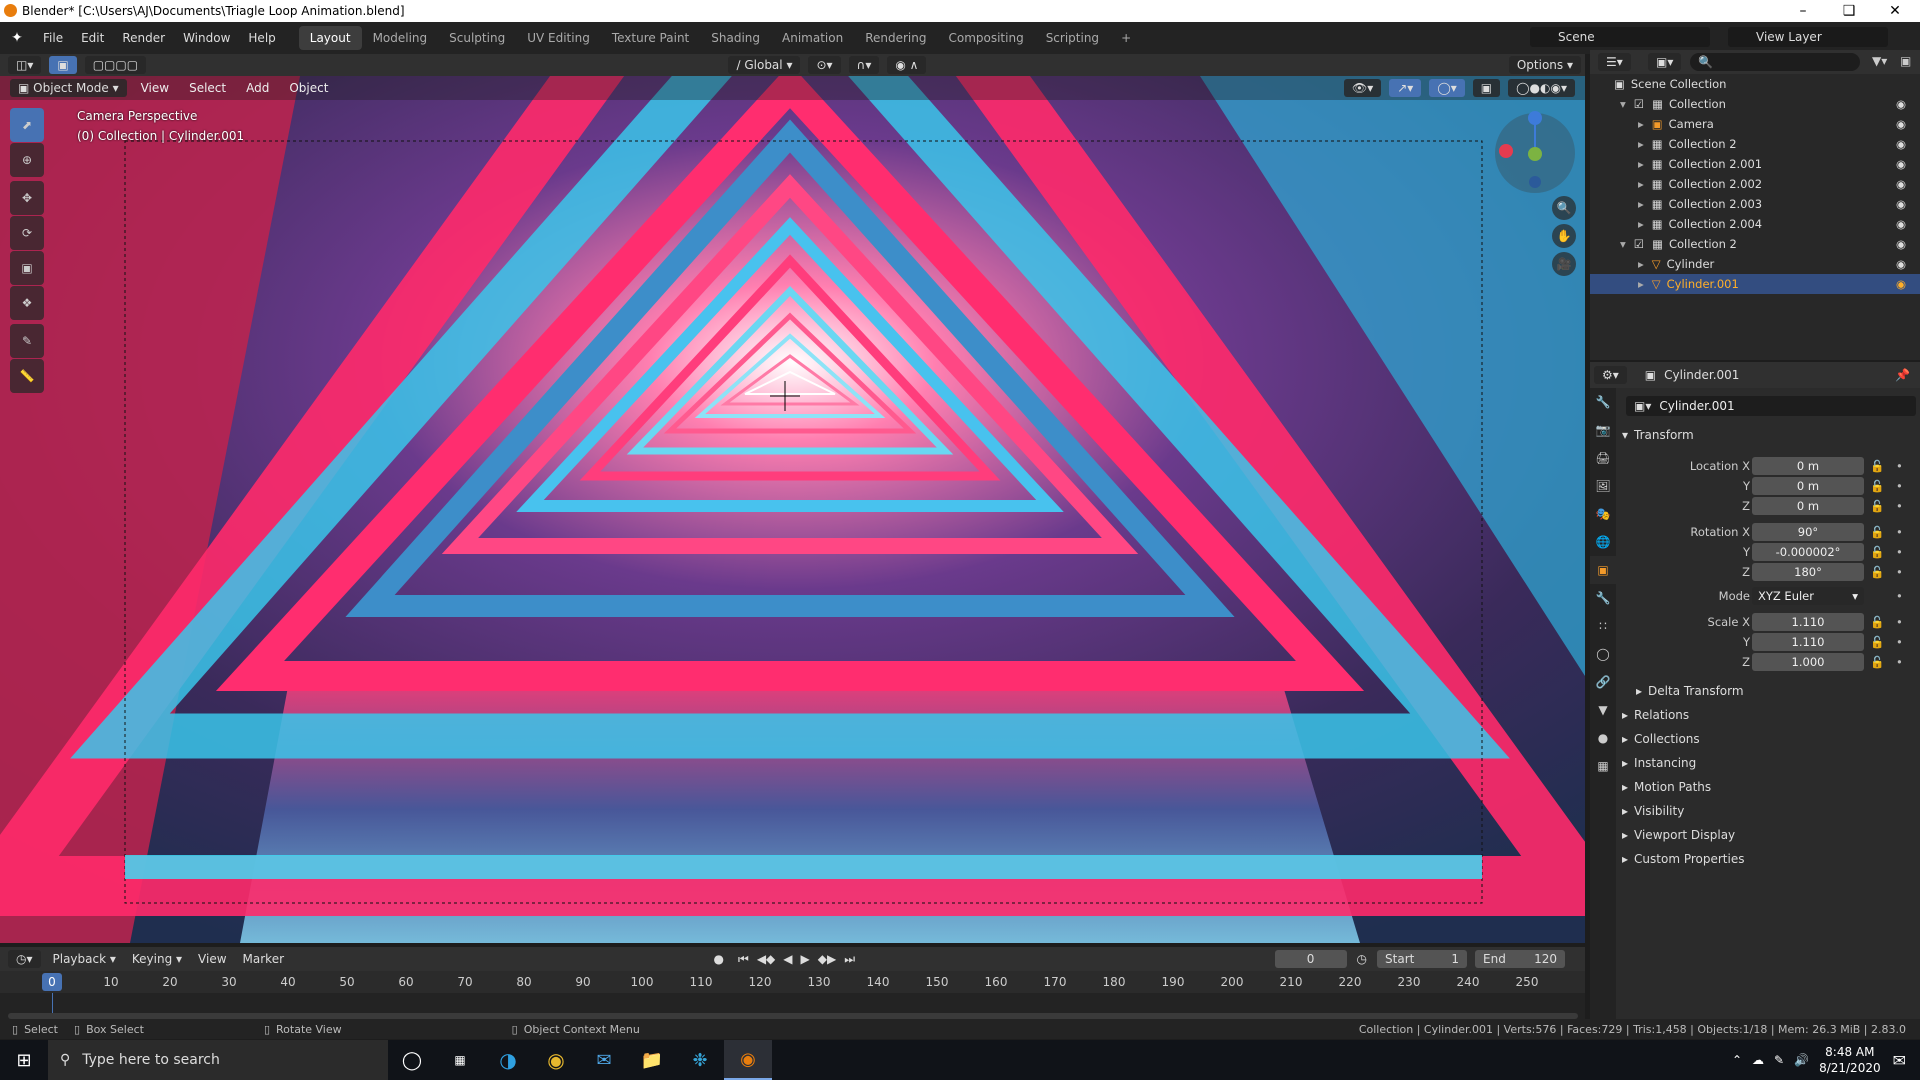  I want to click on select-mode-box-icon: ▣, so click(63, 65).